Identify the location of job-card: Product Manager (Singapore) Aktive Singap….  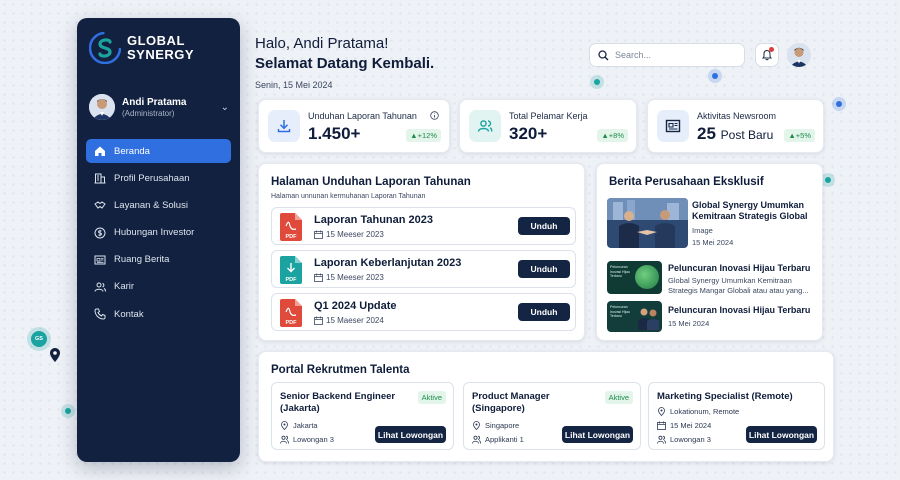
(552, 416).